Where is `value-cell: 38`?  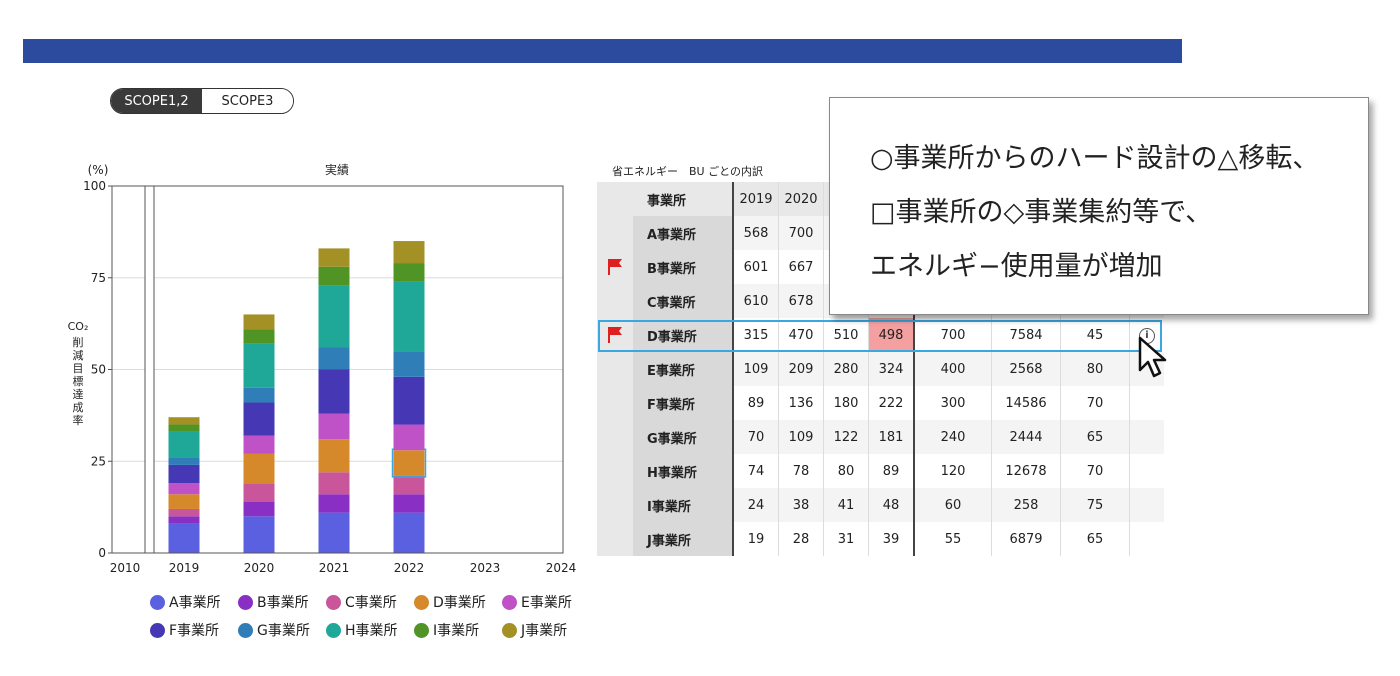
value-cell: 38 is located at coordinates (801, 505).